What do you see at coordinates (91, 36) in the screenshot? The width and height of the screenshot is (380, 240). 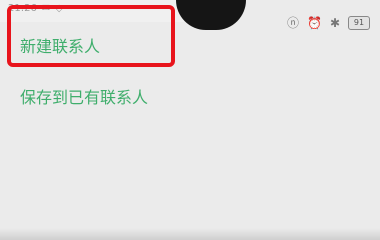 I see `highlight-box` at bounding box center [91, 36].